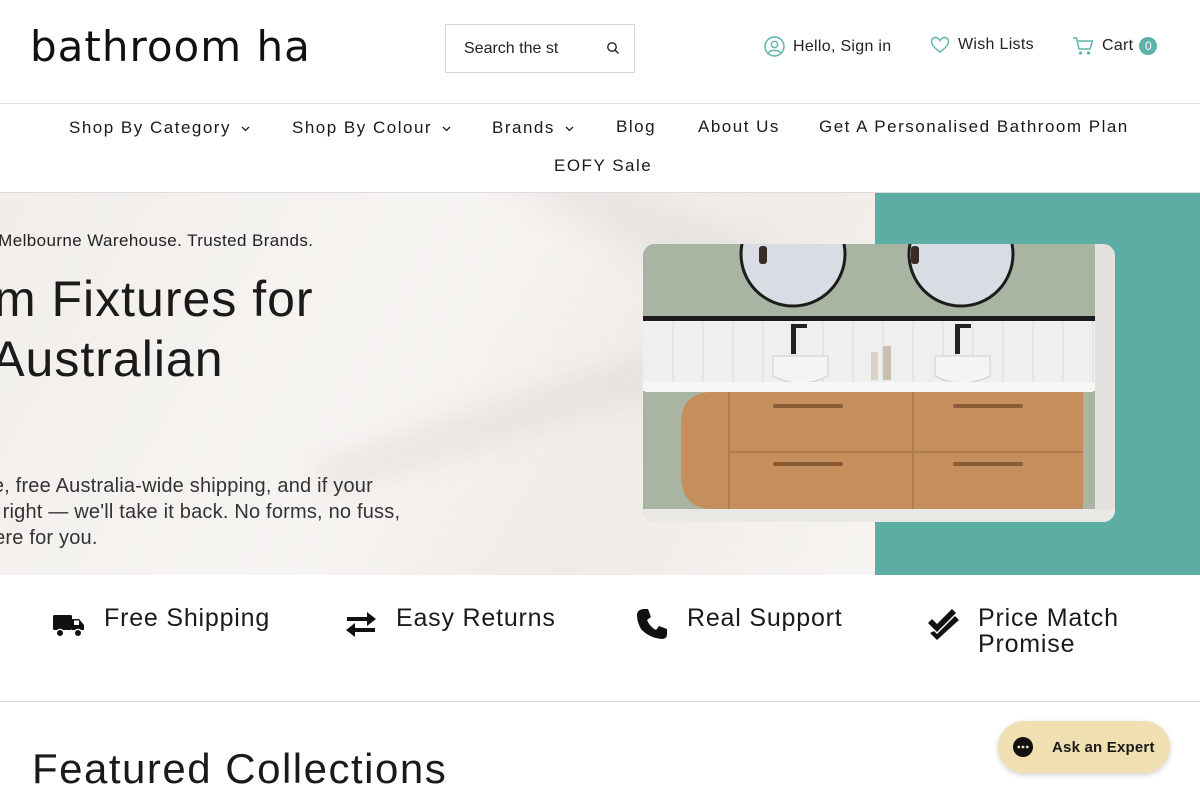  What do you see at coordinates (842, 46) in the screenshot?
I see `sign-in-label: Hello, Sign in` at bounding box center [842, 46].